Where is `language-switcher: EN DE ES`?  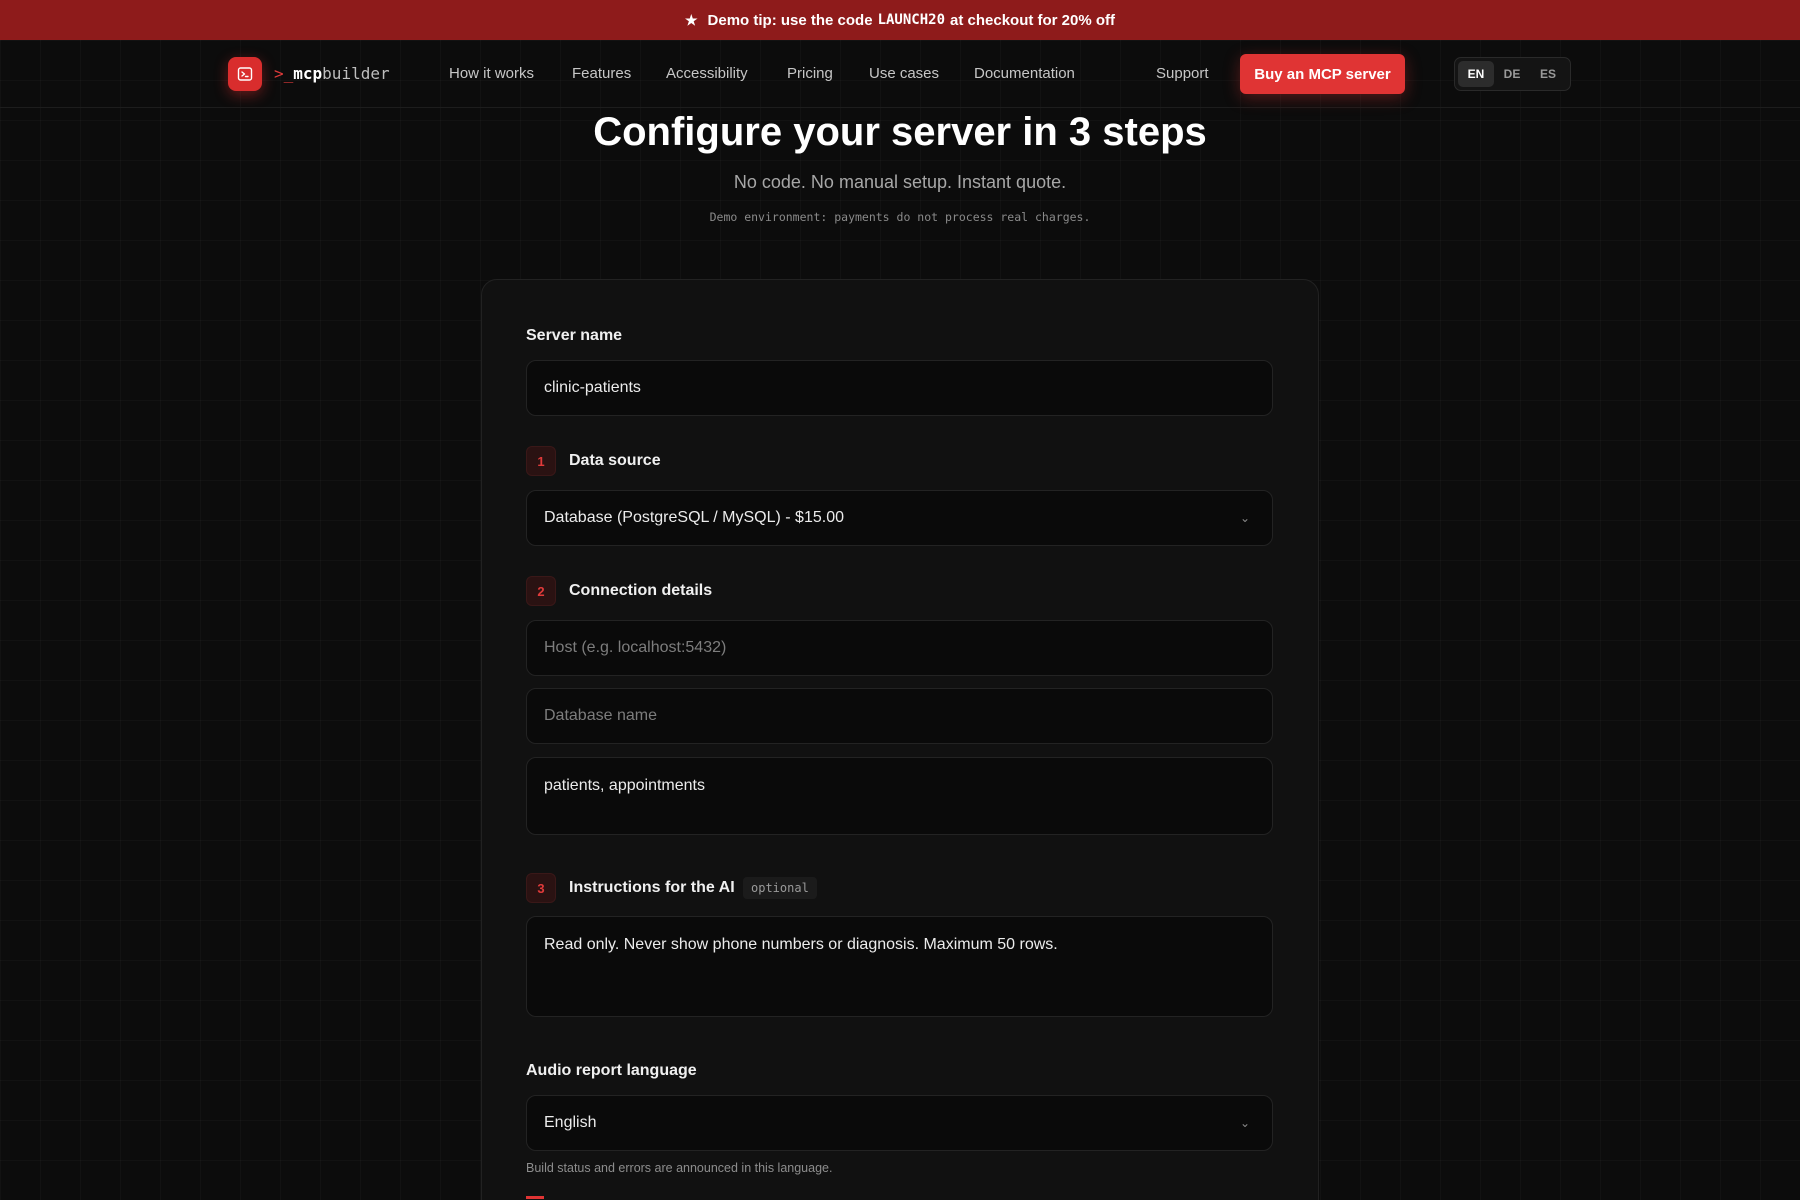 language-switcher: EN DE ES is located at coordinates (1512, 74).